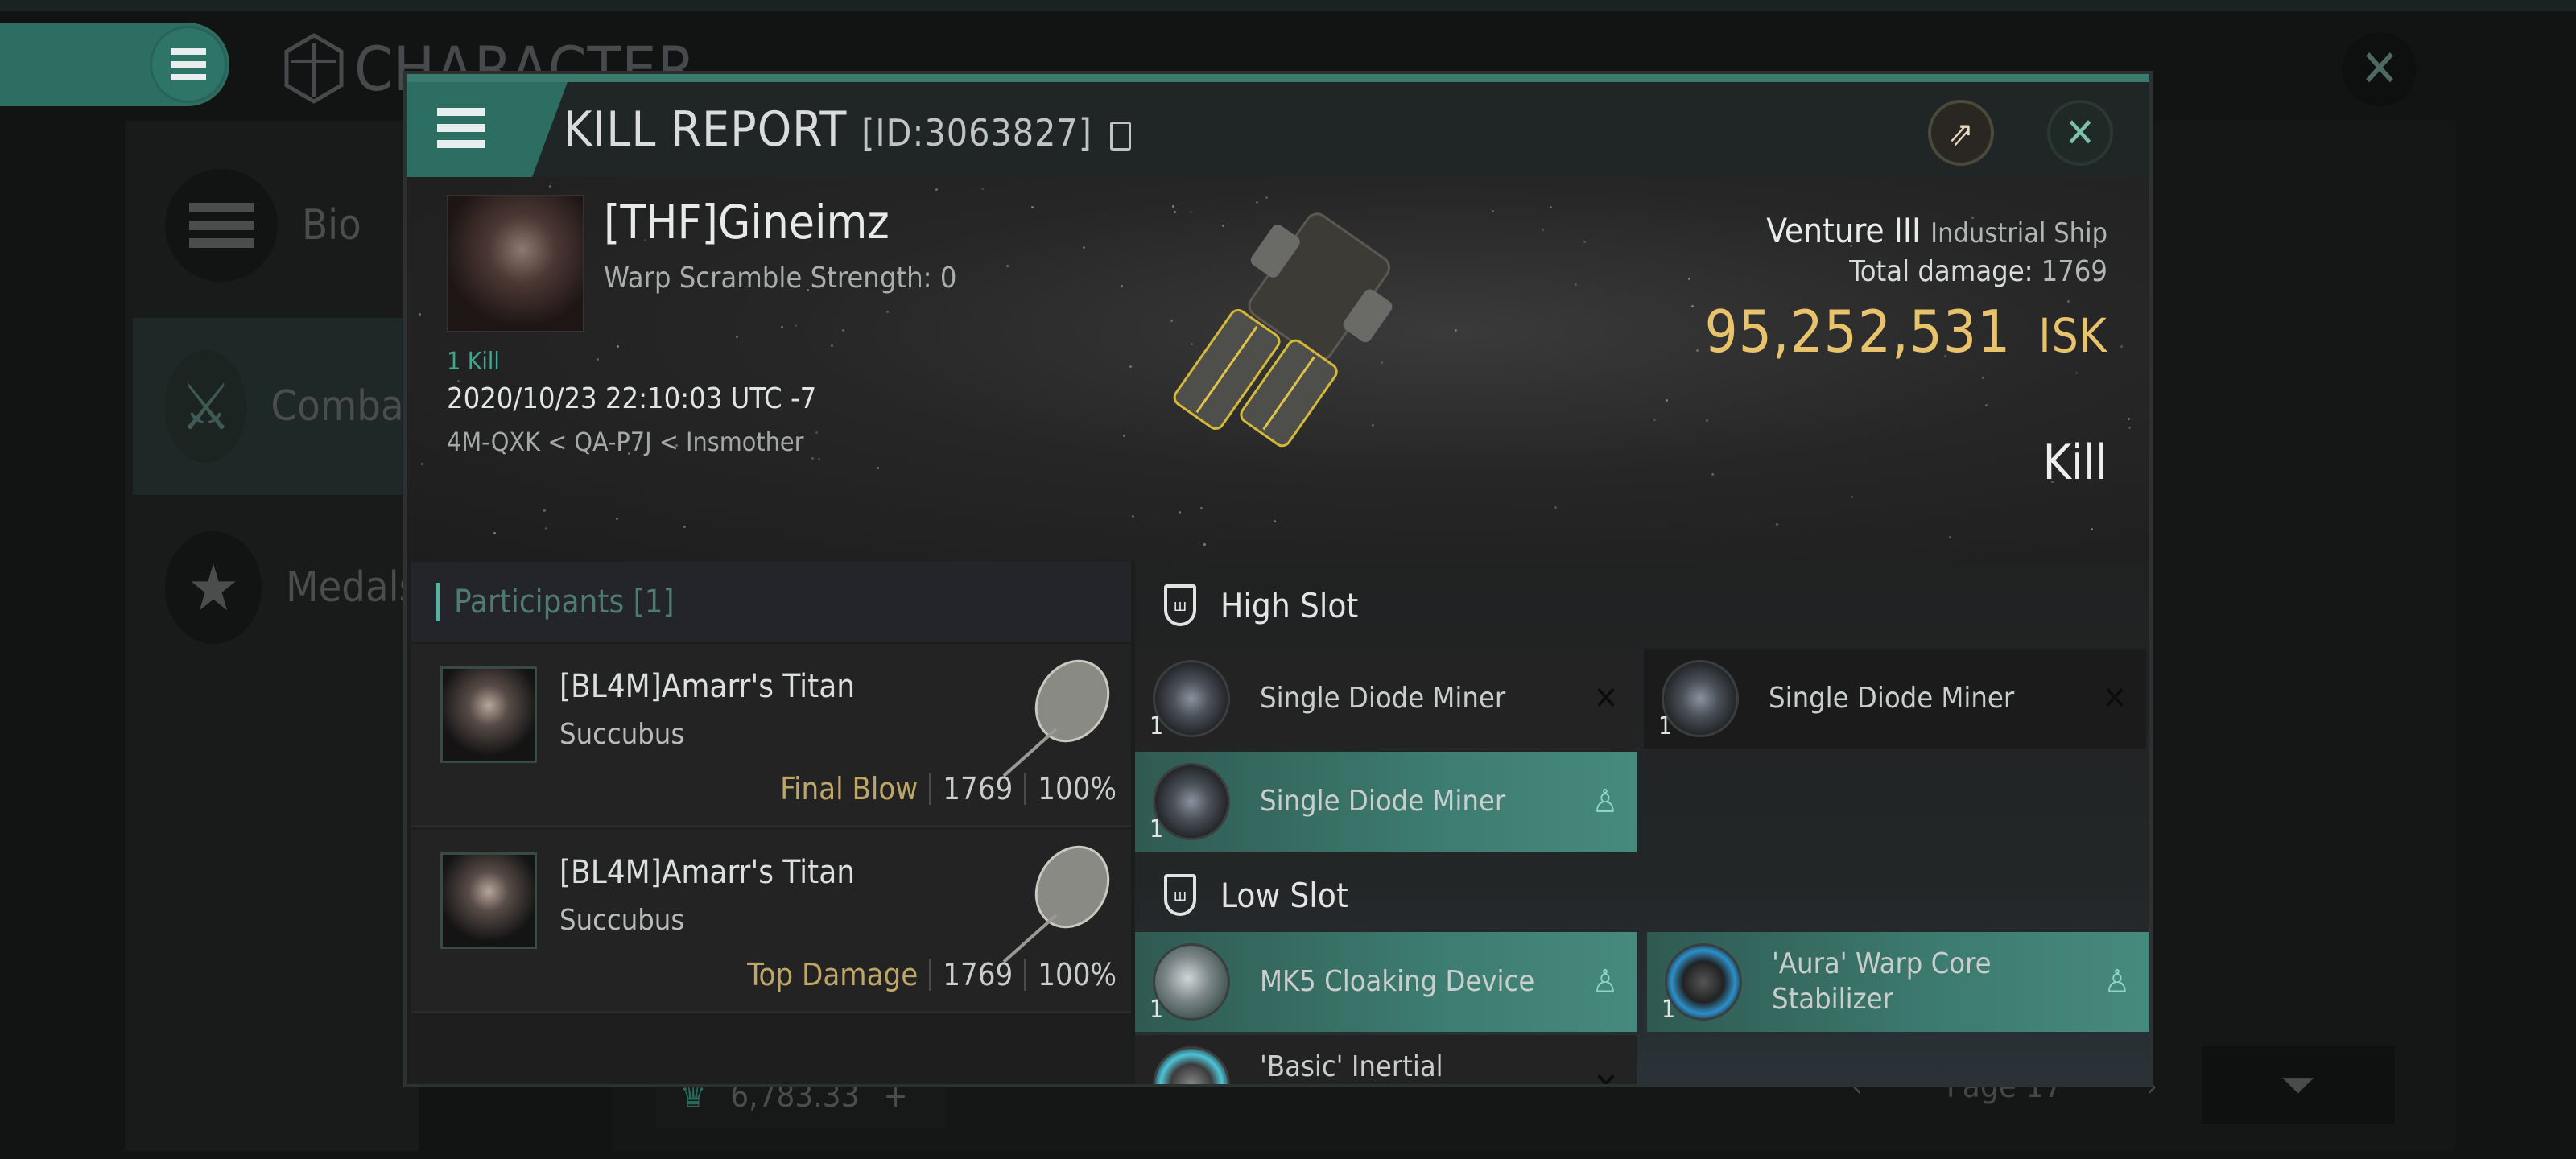  Describe the element at coordinates (1180, 895) in the screenshot. I see `low-slot-icon: ш` at that location.